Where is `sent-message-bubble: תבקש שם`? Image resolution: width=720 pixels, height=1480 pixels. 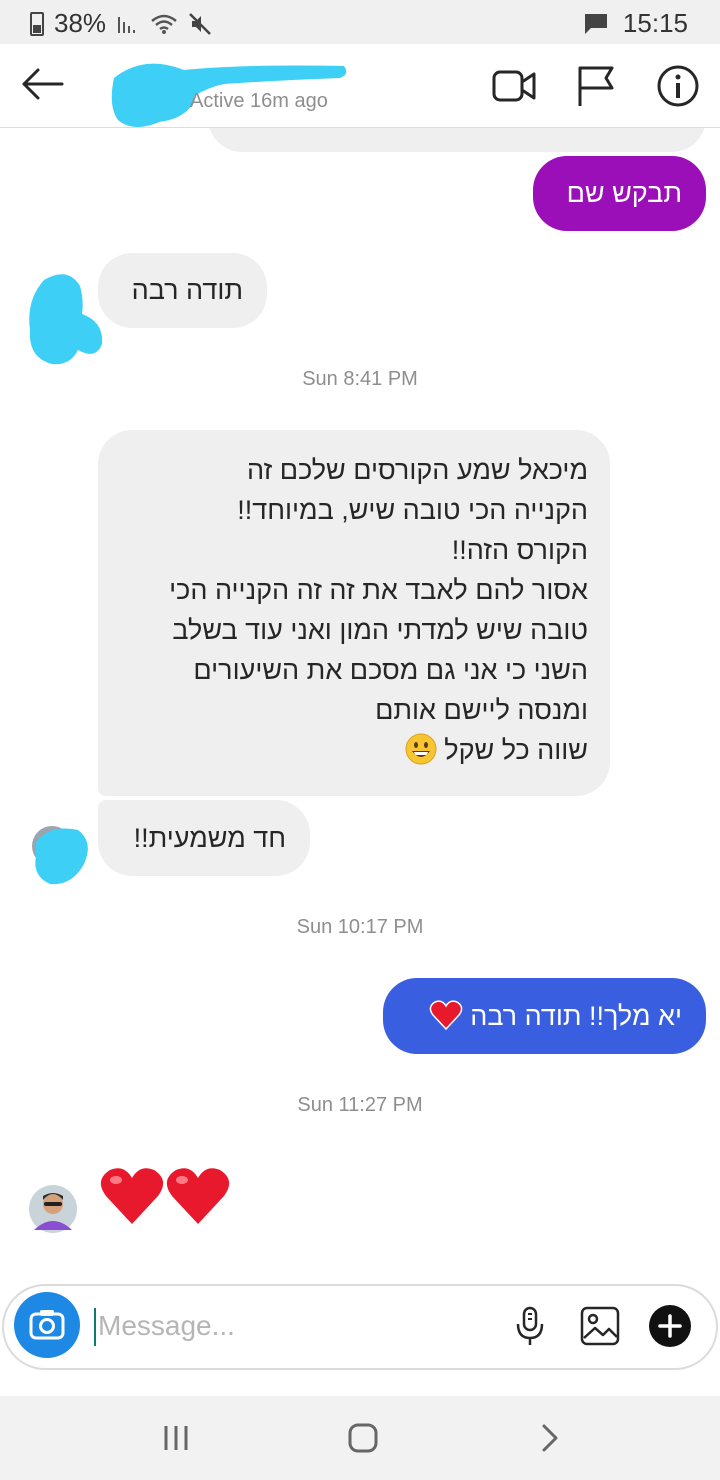 sent-message-bubble: תבקש שם is located at coordinates (619, 193).